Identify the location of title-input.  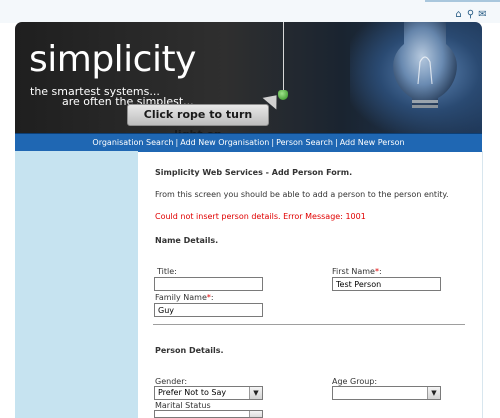
(208, 284).